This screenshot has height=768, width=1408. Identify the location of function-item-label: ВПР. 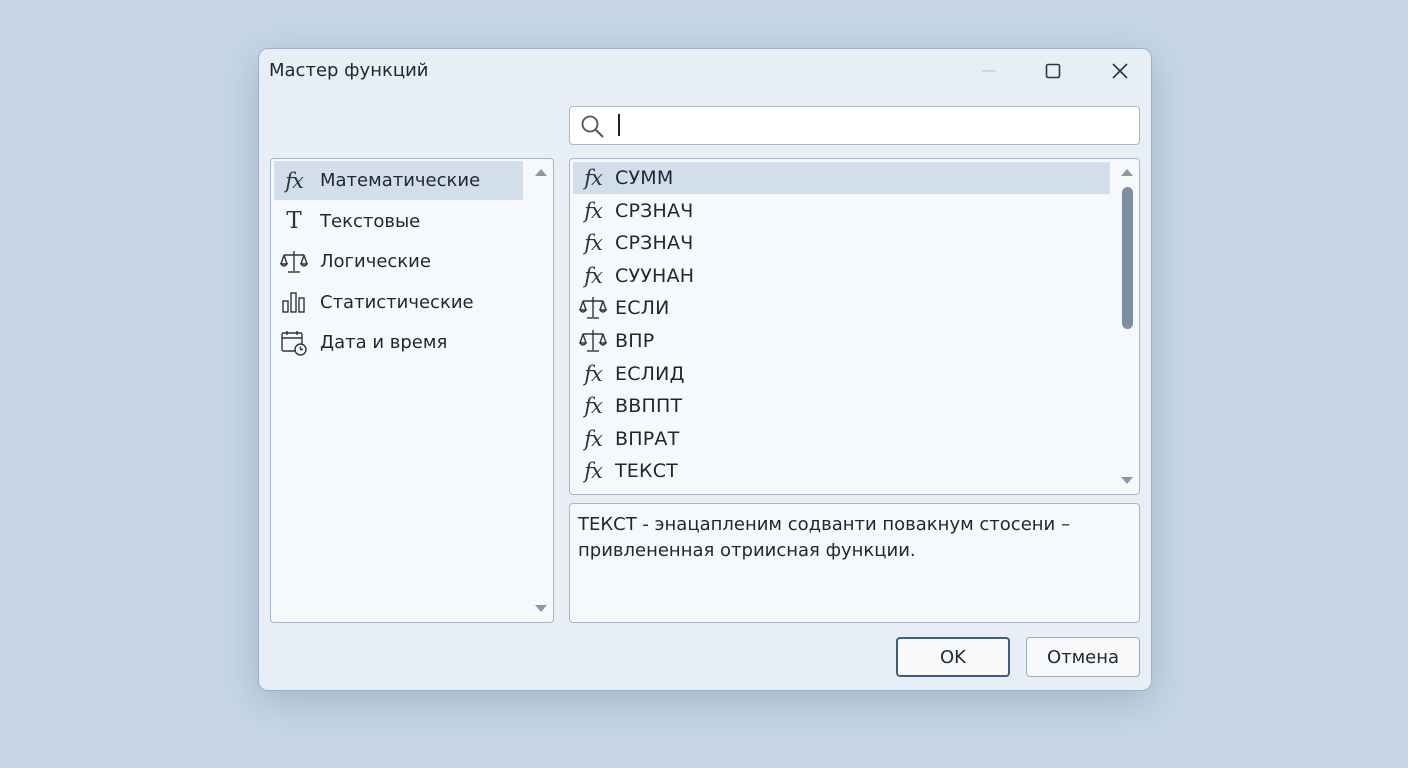
(635, 341).